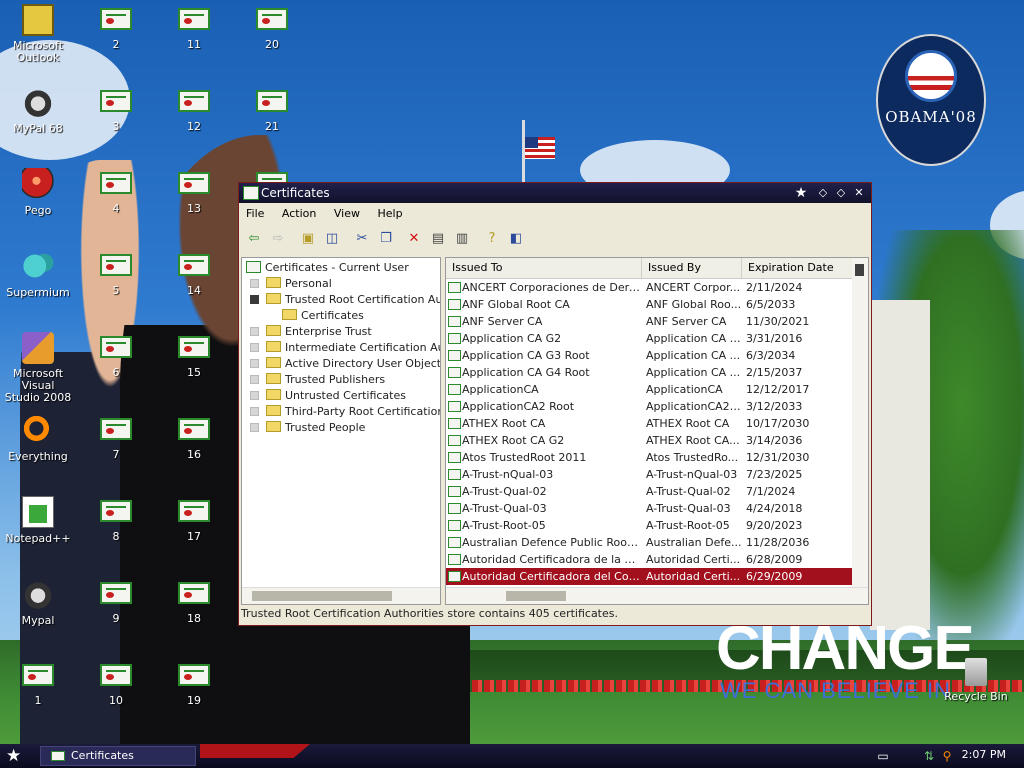  Describe the element at coordinates (254, 239) in the screenshot. I see `back-icon: ⇦` at that location.